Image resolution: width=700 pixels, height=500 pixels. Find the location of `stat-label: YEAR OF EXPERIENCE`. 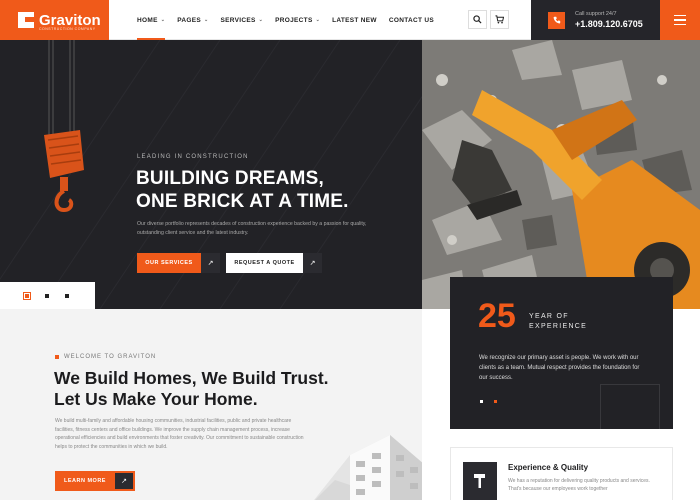

stat-label: YEAR OF EXPERIENCE is located at coordinates (564, 322).